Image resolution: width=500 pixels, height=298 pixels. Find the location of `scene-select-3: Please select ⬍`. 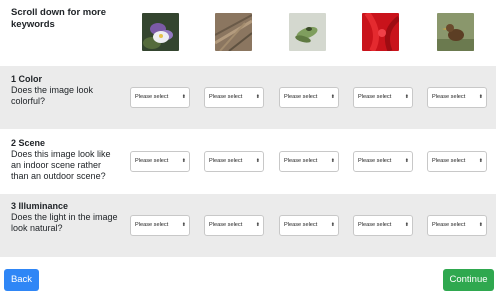

scene-select-3: Please select ⬍ is located at coordinates (309, 161).